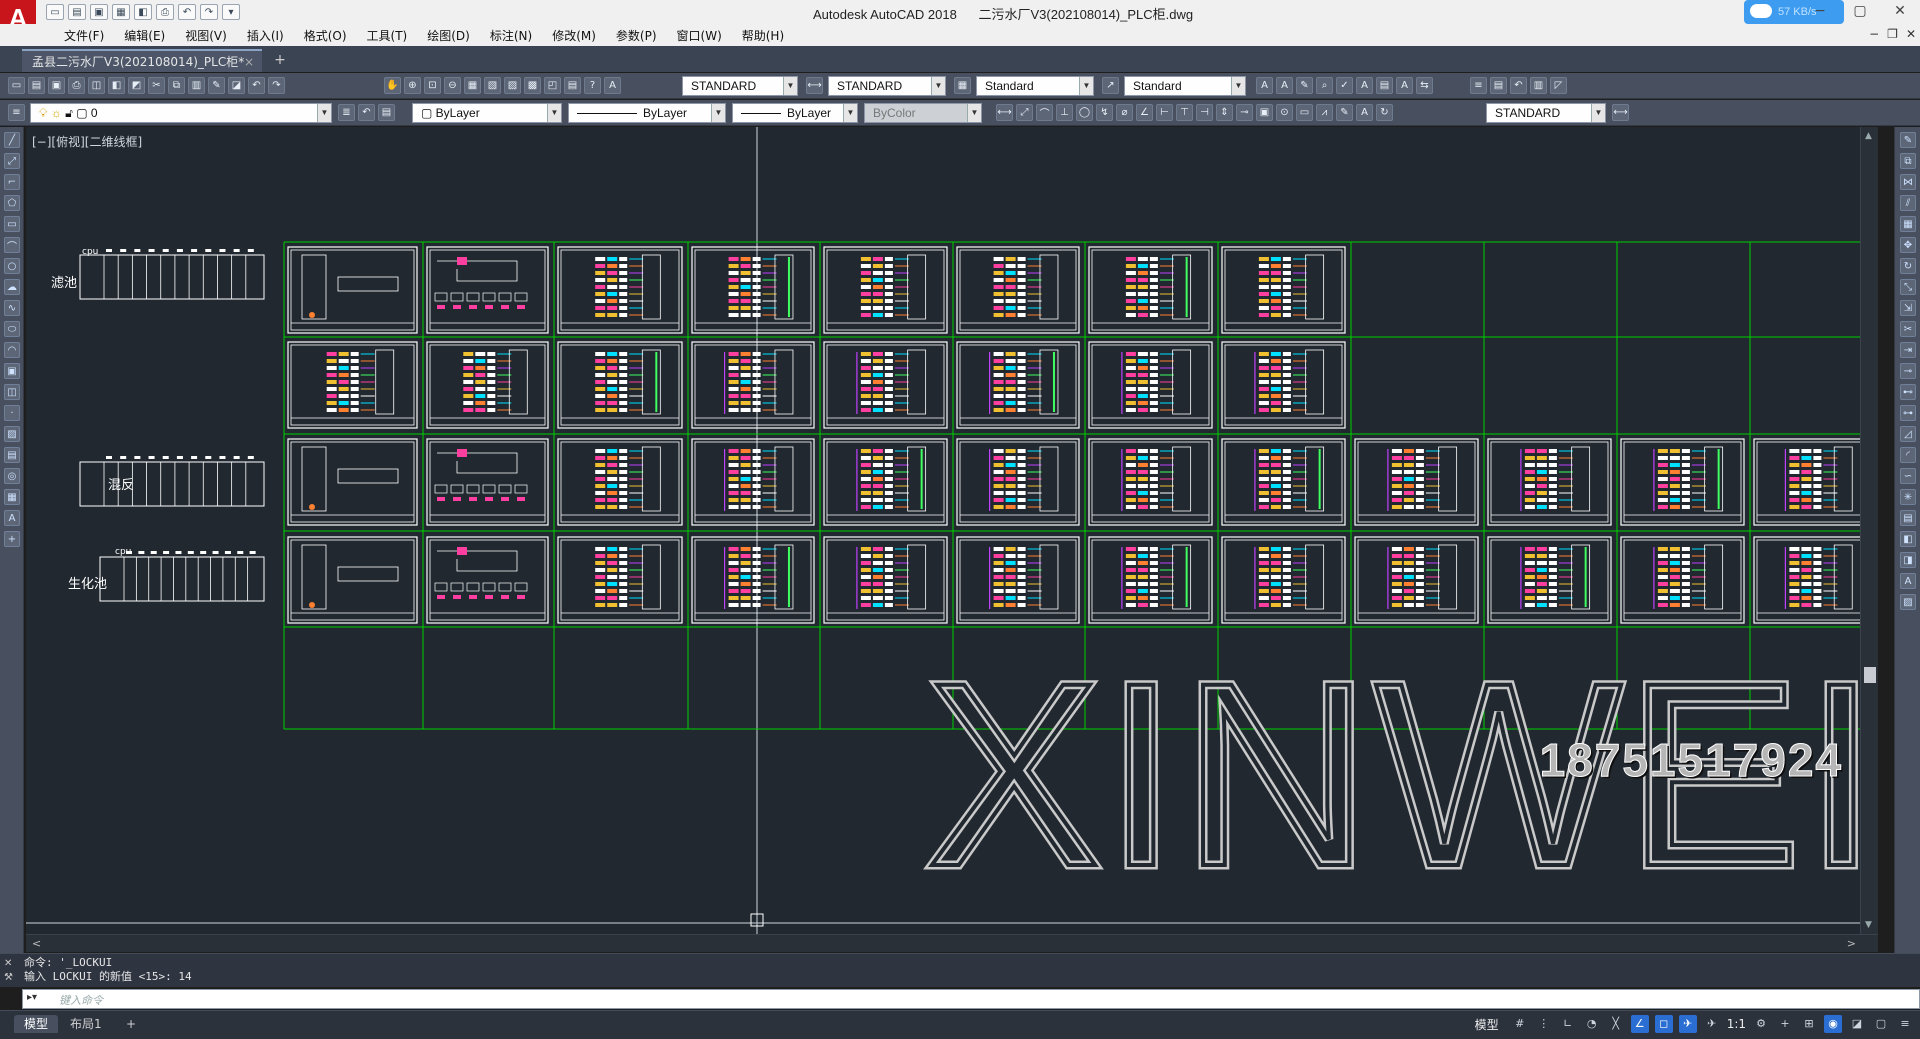 The width and height of the screenshot is (1920, 1039). What do you see at coordinates (962, 85) in the screenshot?
I see `table-style-icon: ▦` at bounding box center [962, 85].